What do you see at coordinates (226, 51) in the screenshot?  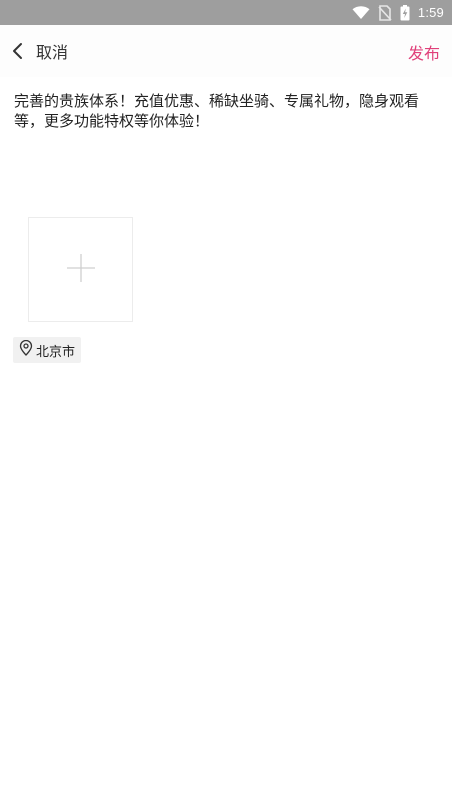 I see `top-navigation-bar: 取消 发布` at bounding box center [226, 51].